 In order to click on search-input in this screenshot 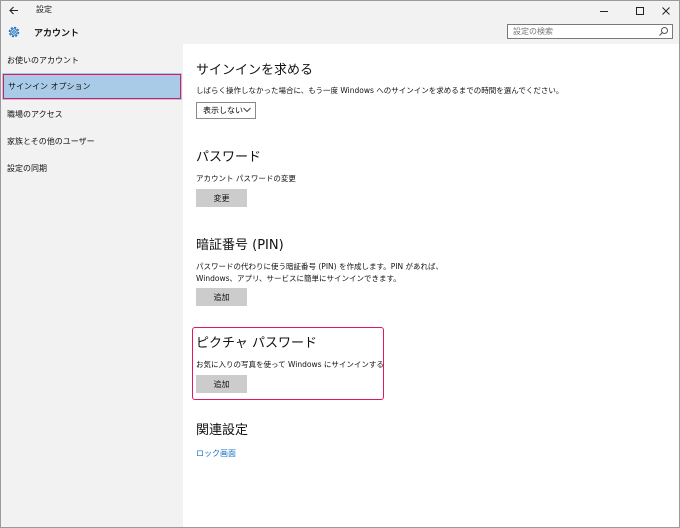, I will do `click(583, 31)`.